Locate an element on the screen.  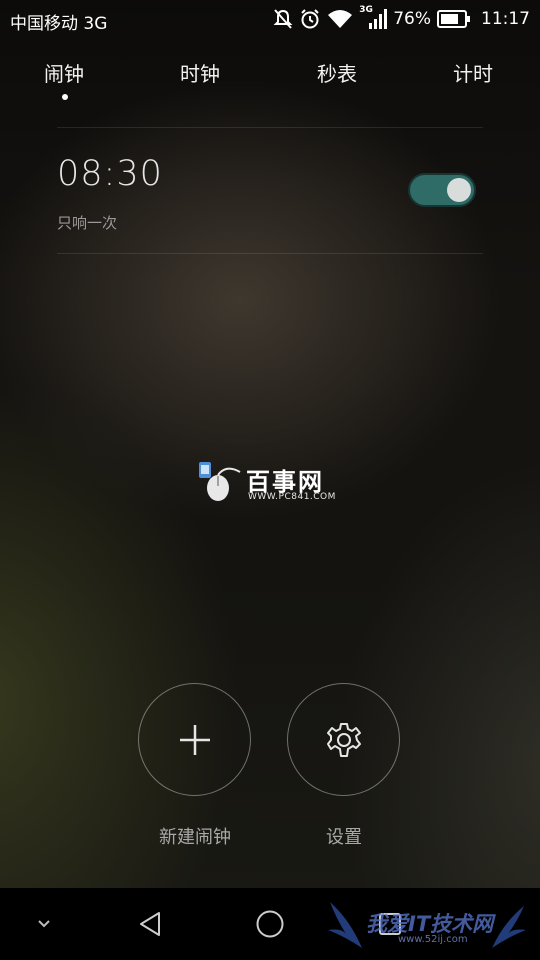
home-circle-icon is located at coordinates (270, 924).